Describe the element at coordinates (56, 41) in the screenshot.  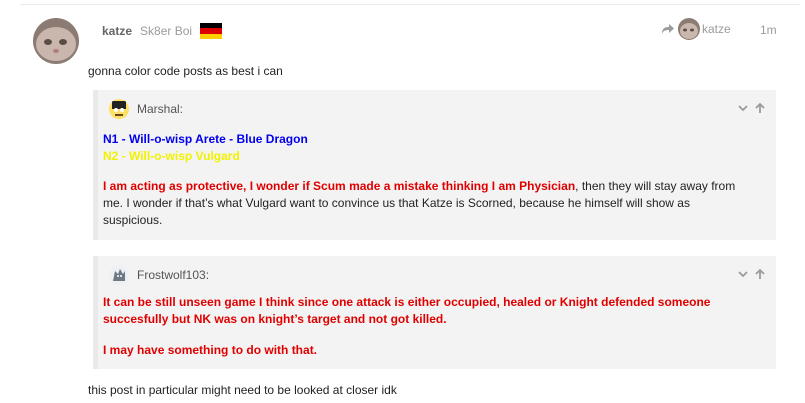
I see `avatar` at that location.